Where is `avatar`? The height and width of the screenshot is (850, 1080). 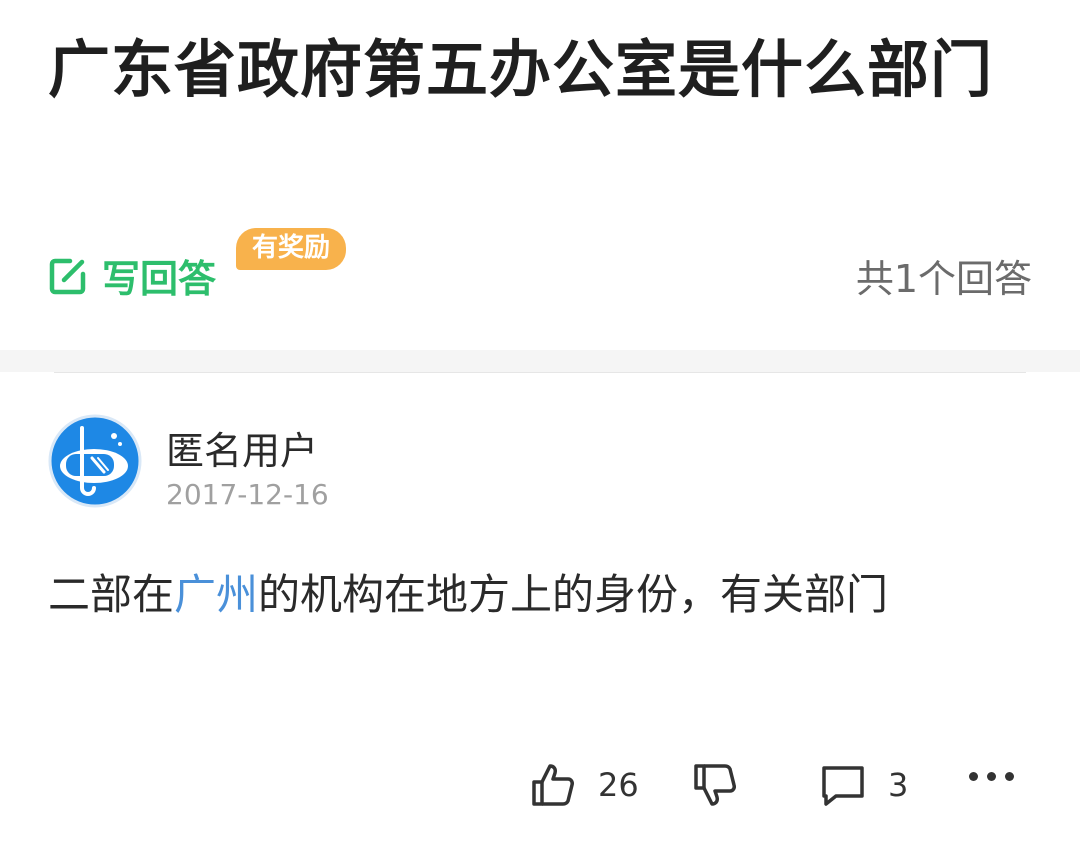
avatar is located at coordinates (95, 461).